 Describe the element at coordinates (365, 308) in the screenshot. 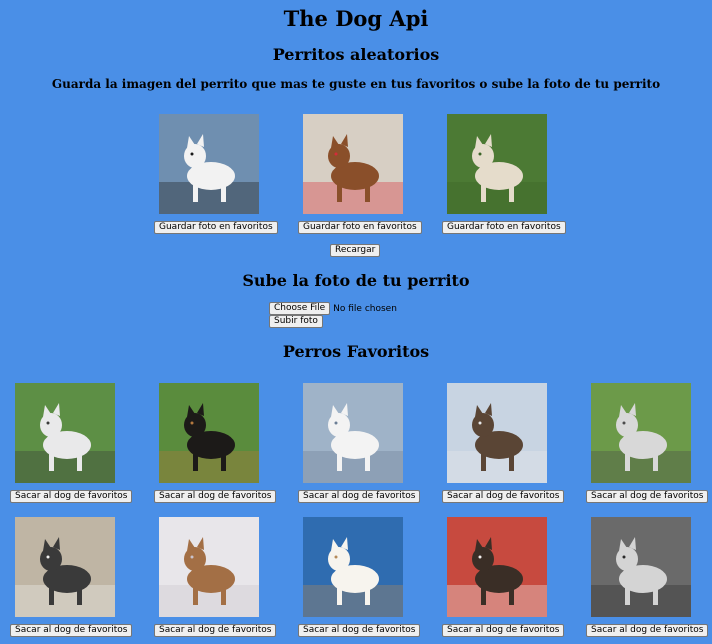

I see `file-status-text: No file chosen` at that location.